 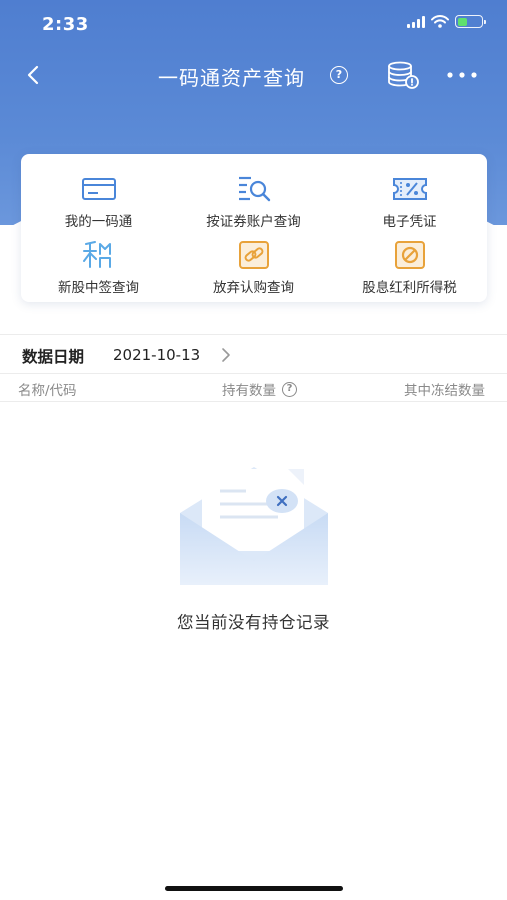 I want to click on list-search-icon, so click(x=254, y=189).